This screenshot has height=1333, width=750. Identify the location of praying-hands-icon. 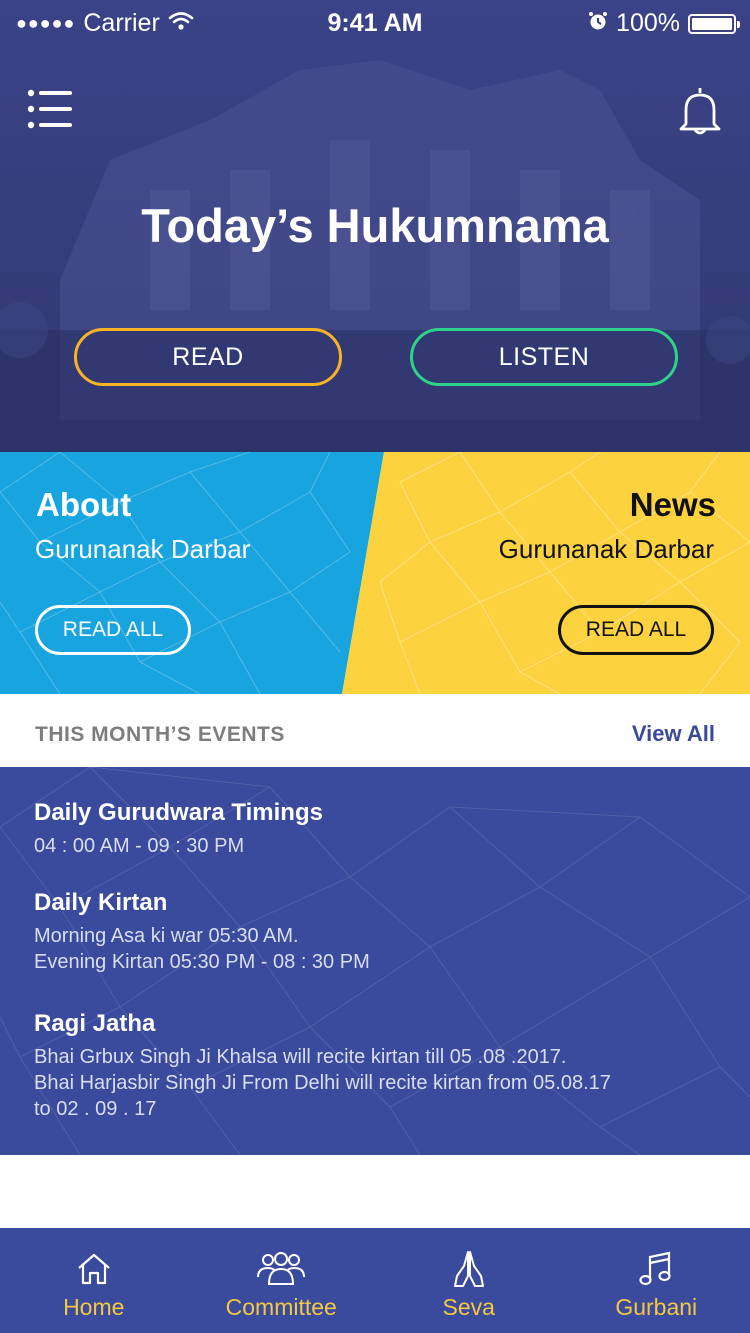
(468, 1269).